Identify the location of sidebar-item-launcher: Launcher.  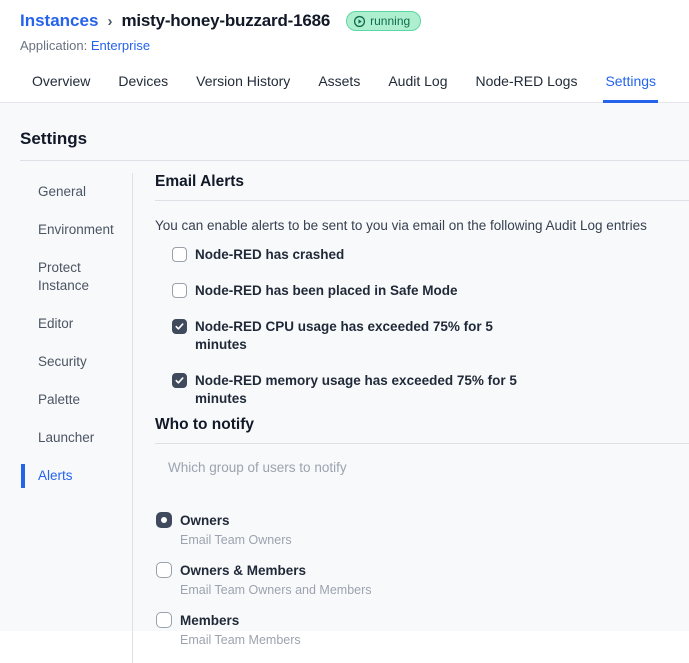
(66, 438).